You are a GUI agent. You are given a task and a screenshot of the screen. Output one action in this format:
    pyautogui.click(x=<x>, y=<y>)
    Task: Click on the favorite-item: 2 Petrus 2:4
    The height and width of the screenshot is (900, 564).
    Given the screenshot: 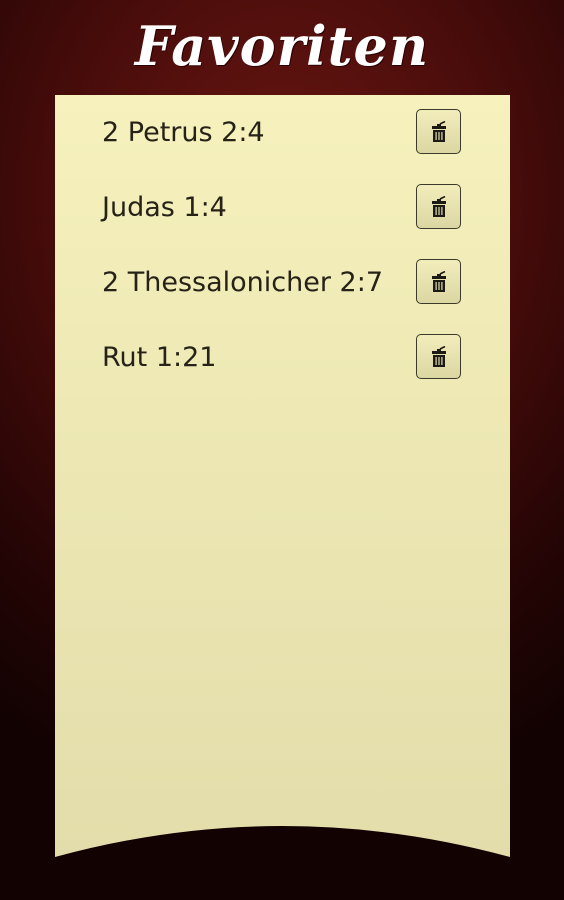 What is the action you would take?
    pyautogui.click(x=282, y=132)
    